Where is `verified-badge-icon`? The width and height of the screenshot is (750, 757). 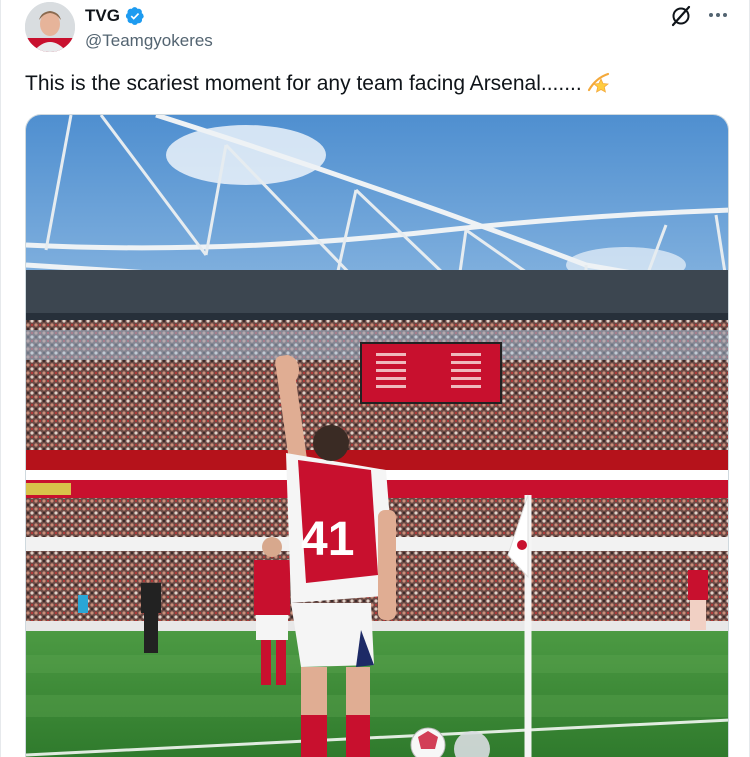
verified-badge-icon is located at coordinates (135, 16).